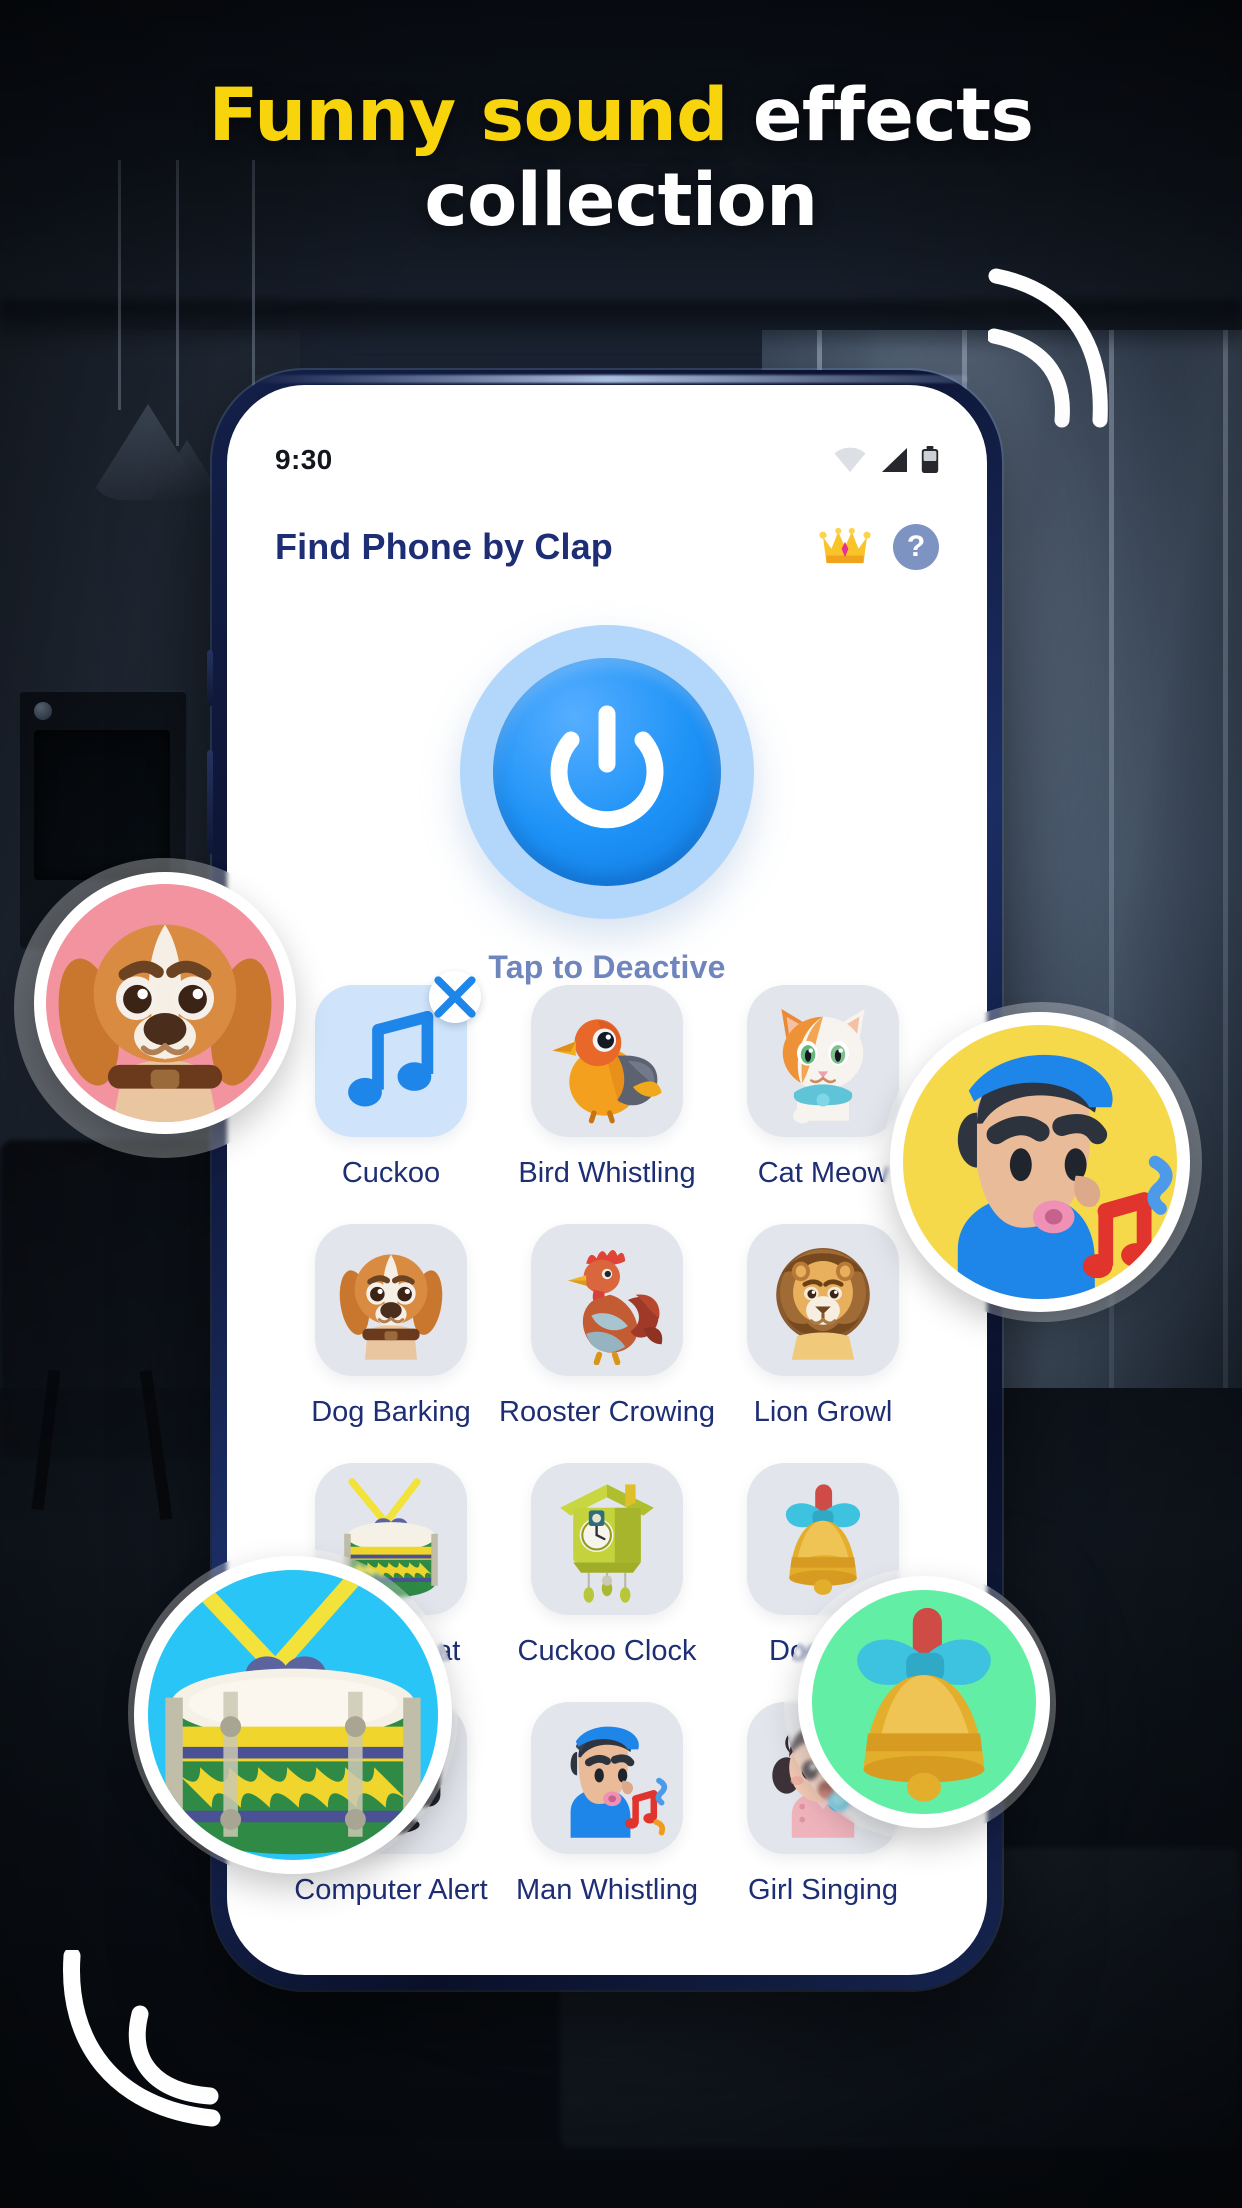  I want to click on promo-headline-line-1: Funny sound effects, so click(621, 116).